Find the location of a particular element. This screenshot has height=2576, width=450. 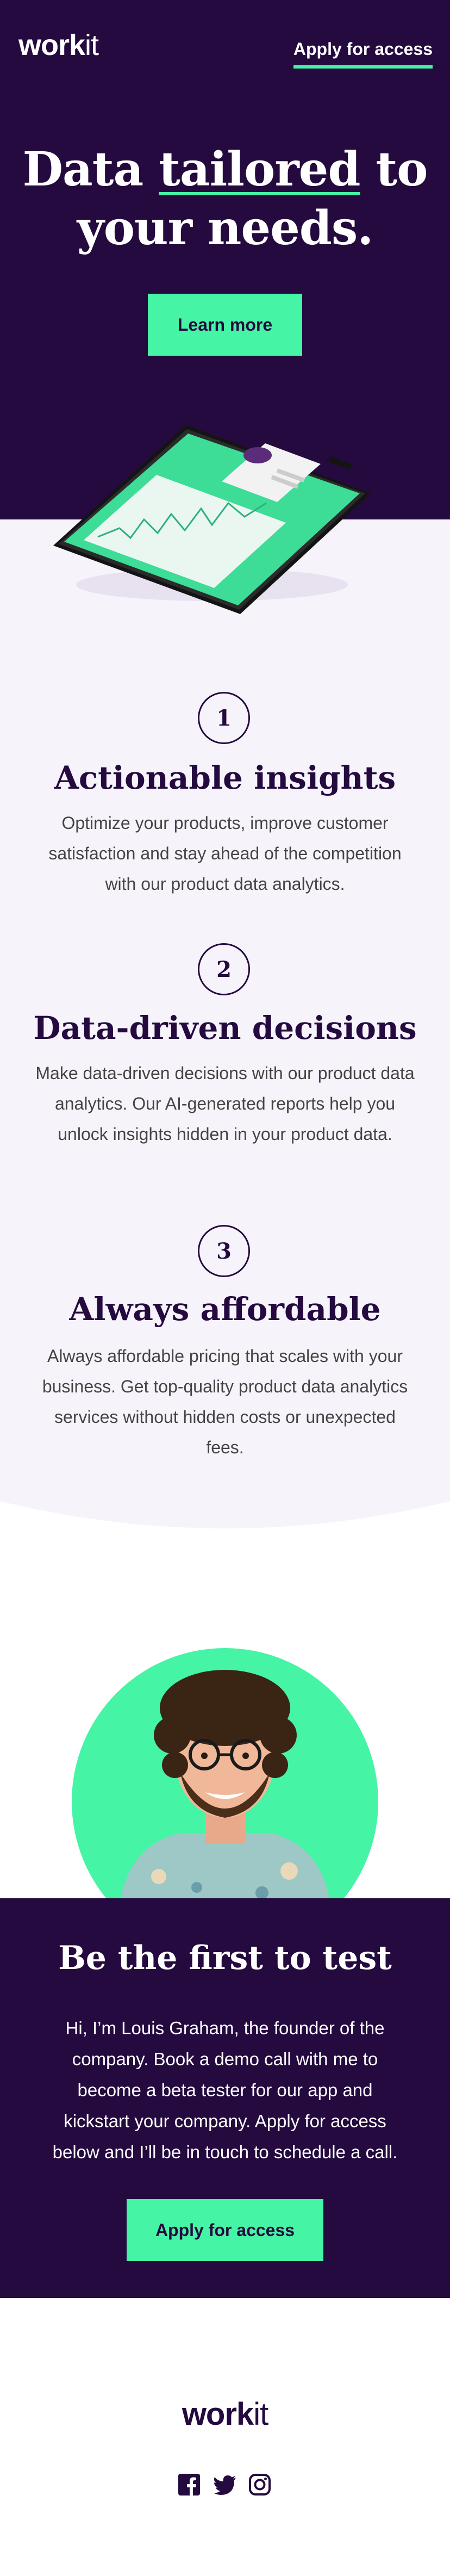

footer-logo: workit is located at coordinates (225, 2414).